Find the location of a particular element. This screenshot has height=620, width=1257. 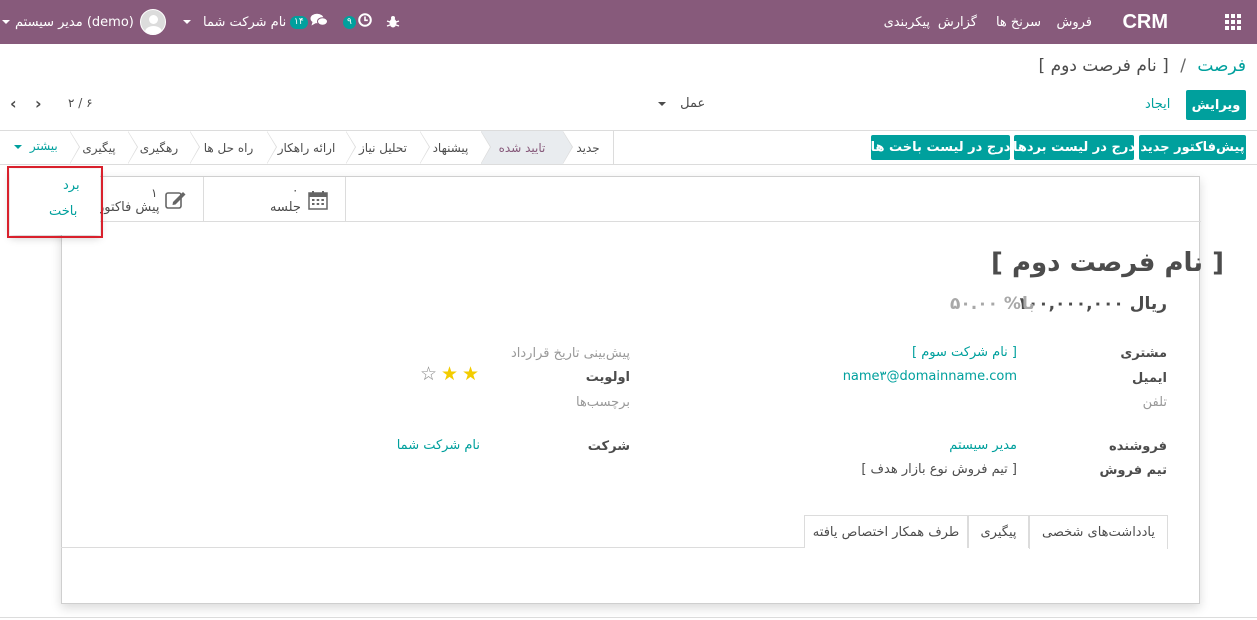

breadcrumb: [ نام فرصت دوم ] / فرصت is located at coordinates (1142, 66).